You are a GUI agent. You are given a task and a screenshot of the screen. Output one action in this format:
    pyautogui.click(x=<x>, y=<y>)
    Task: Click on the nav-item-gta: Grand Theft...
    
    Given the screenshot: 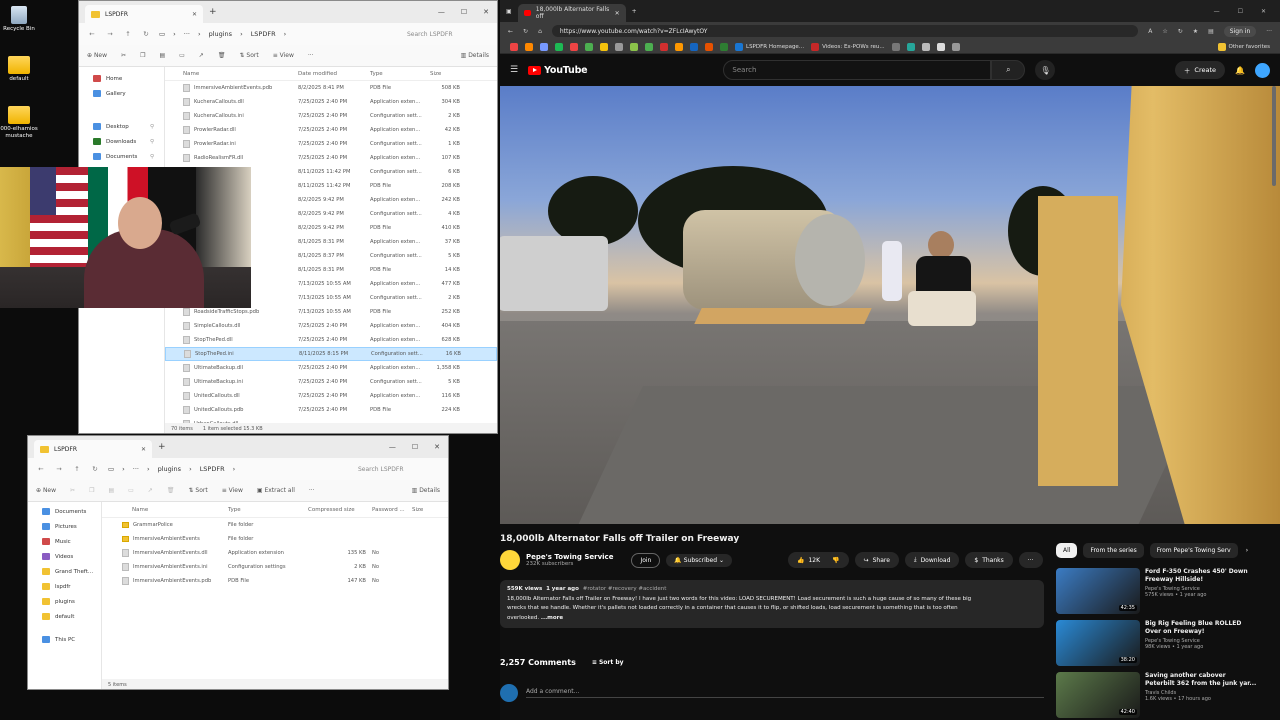 What is the action you would take?
    pyautogui.click(x=64, y=571)
    